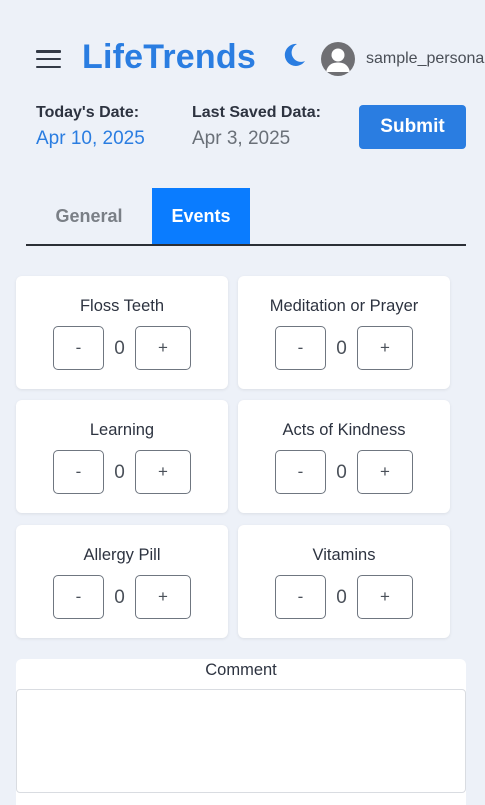 Image resolution: width=485 pixels, height=805 pixels. Describe the element at coordinates (88, 112) in the screenshot. I see `today-date-label: Today's Date:` at that location.